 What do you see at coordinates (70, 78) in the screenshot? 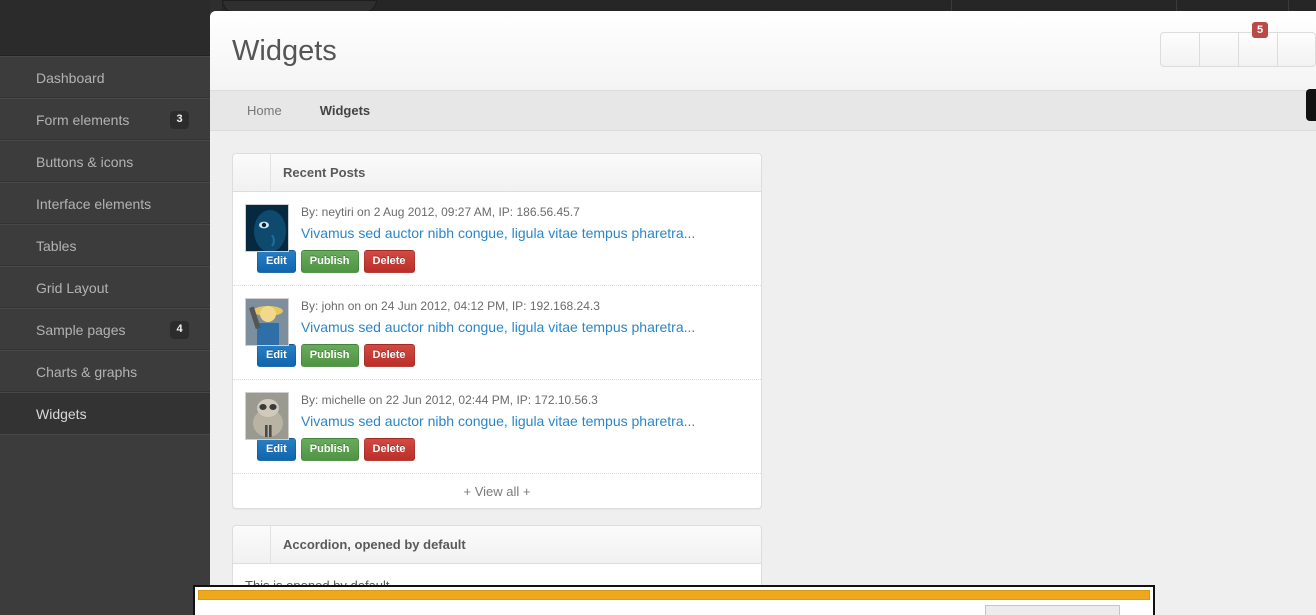
I see `sidebar-item-label: Dashboard` at bounding box center [70, 78].